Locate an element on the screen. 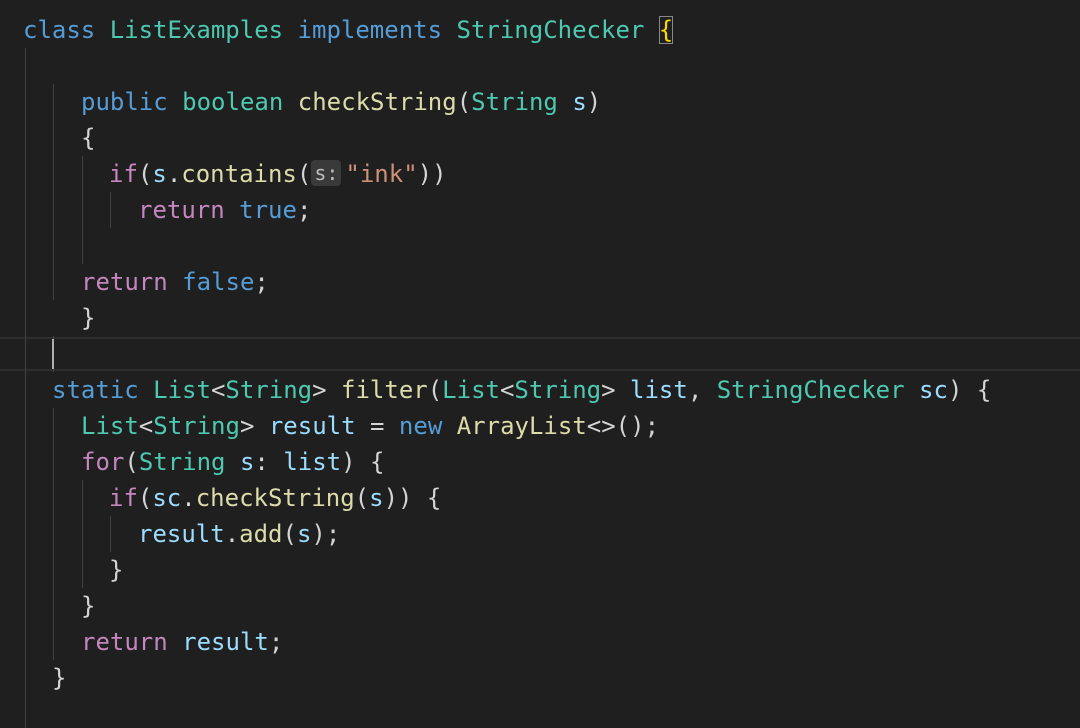 This screenshot has width=1080, height=728. code-line-content: if(sc.checkString(s)) { is located at coordinates (275, 498).